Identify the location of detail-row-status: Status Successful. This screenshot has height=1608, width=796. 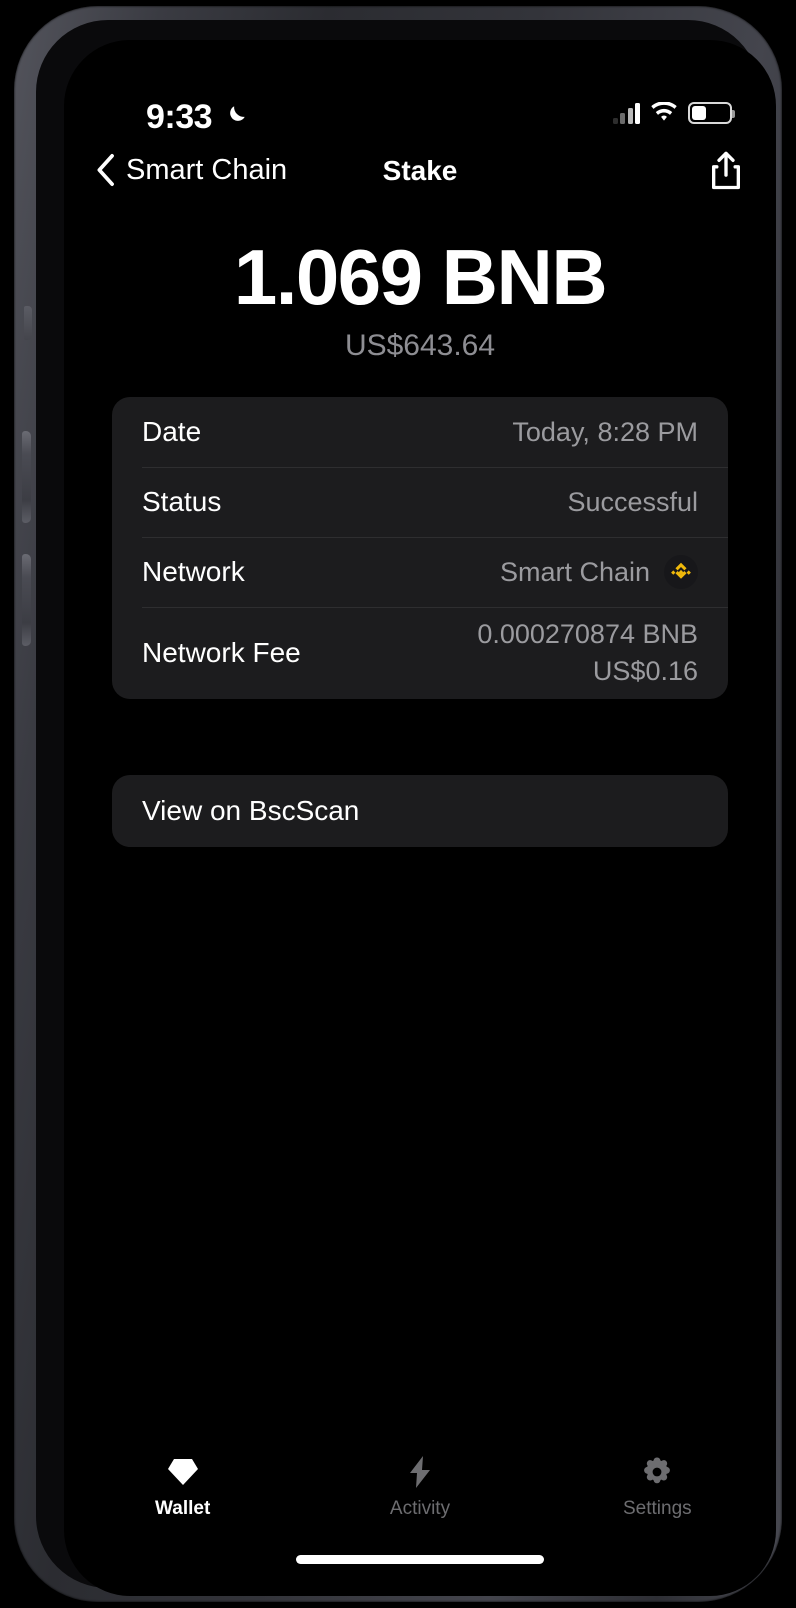
(420, 502).